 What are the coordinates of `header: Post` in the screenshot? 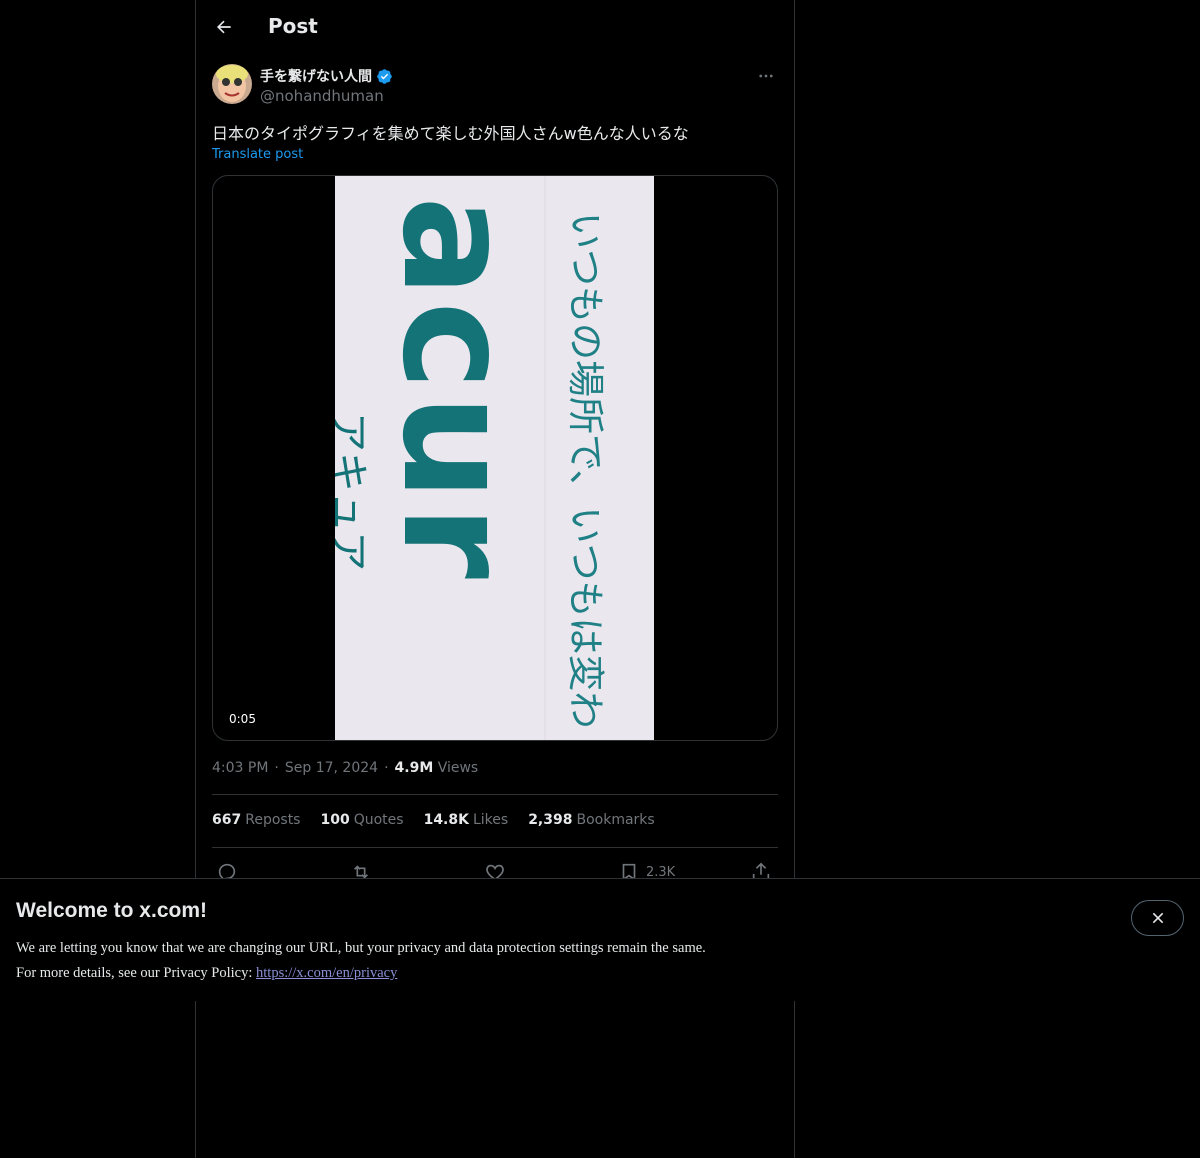 It's located at (495, 27).